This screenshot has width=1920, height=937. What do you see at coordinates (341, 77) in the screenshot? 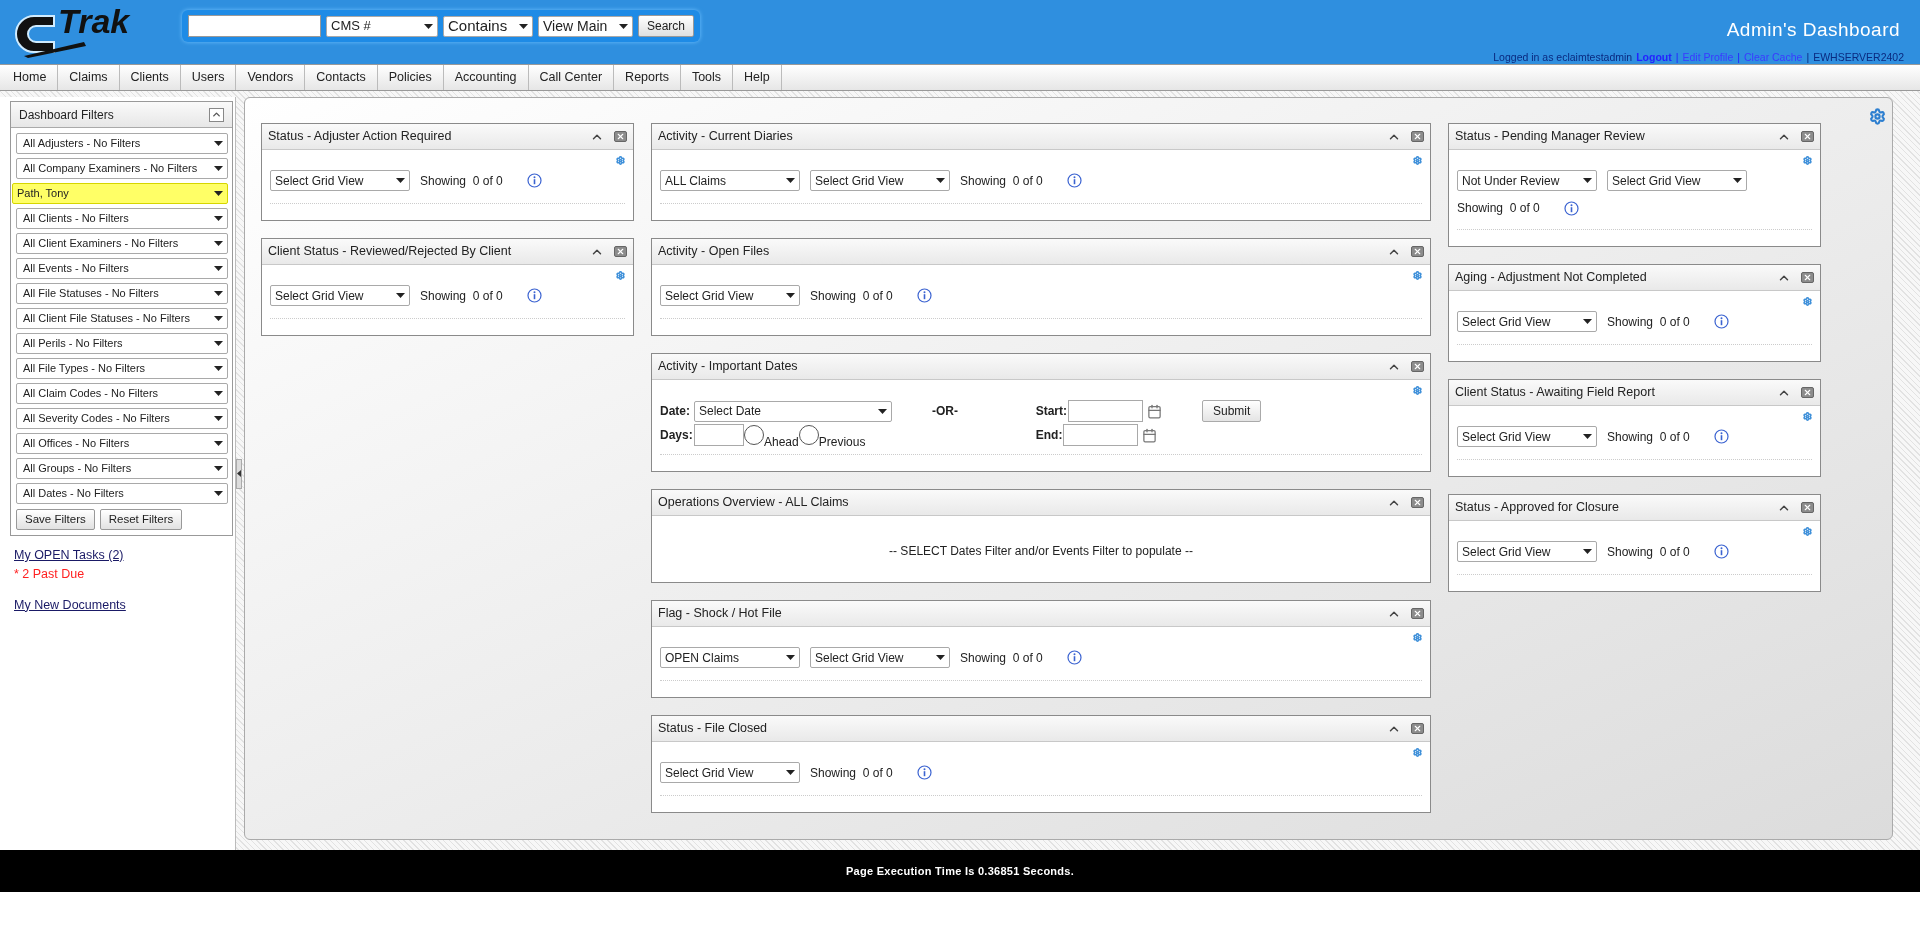
I see `menu-item: Contacts` at bounding box center [341, 77].